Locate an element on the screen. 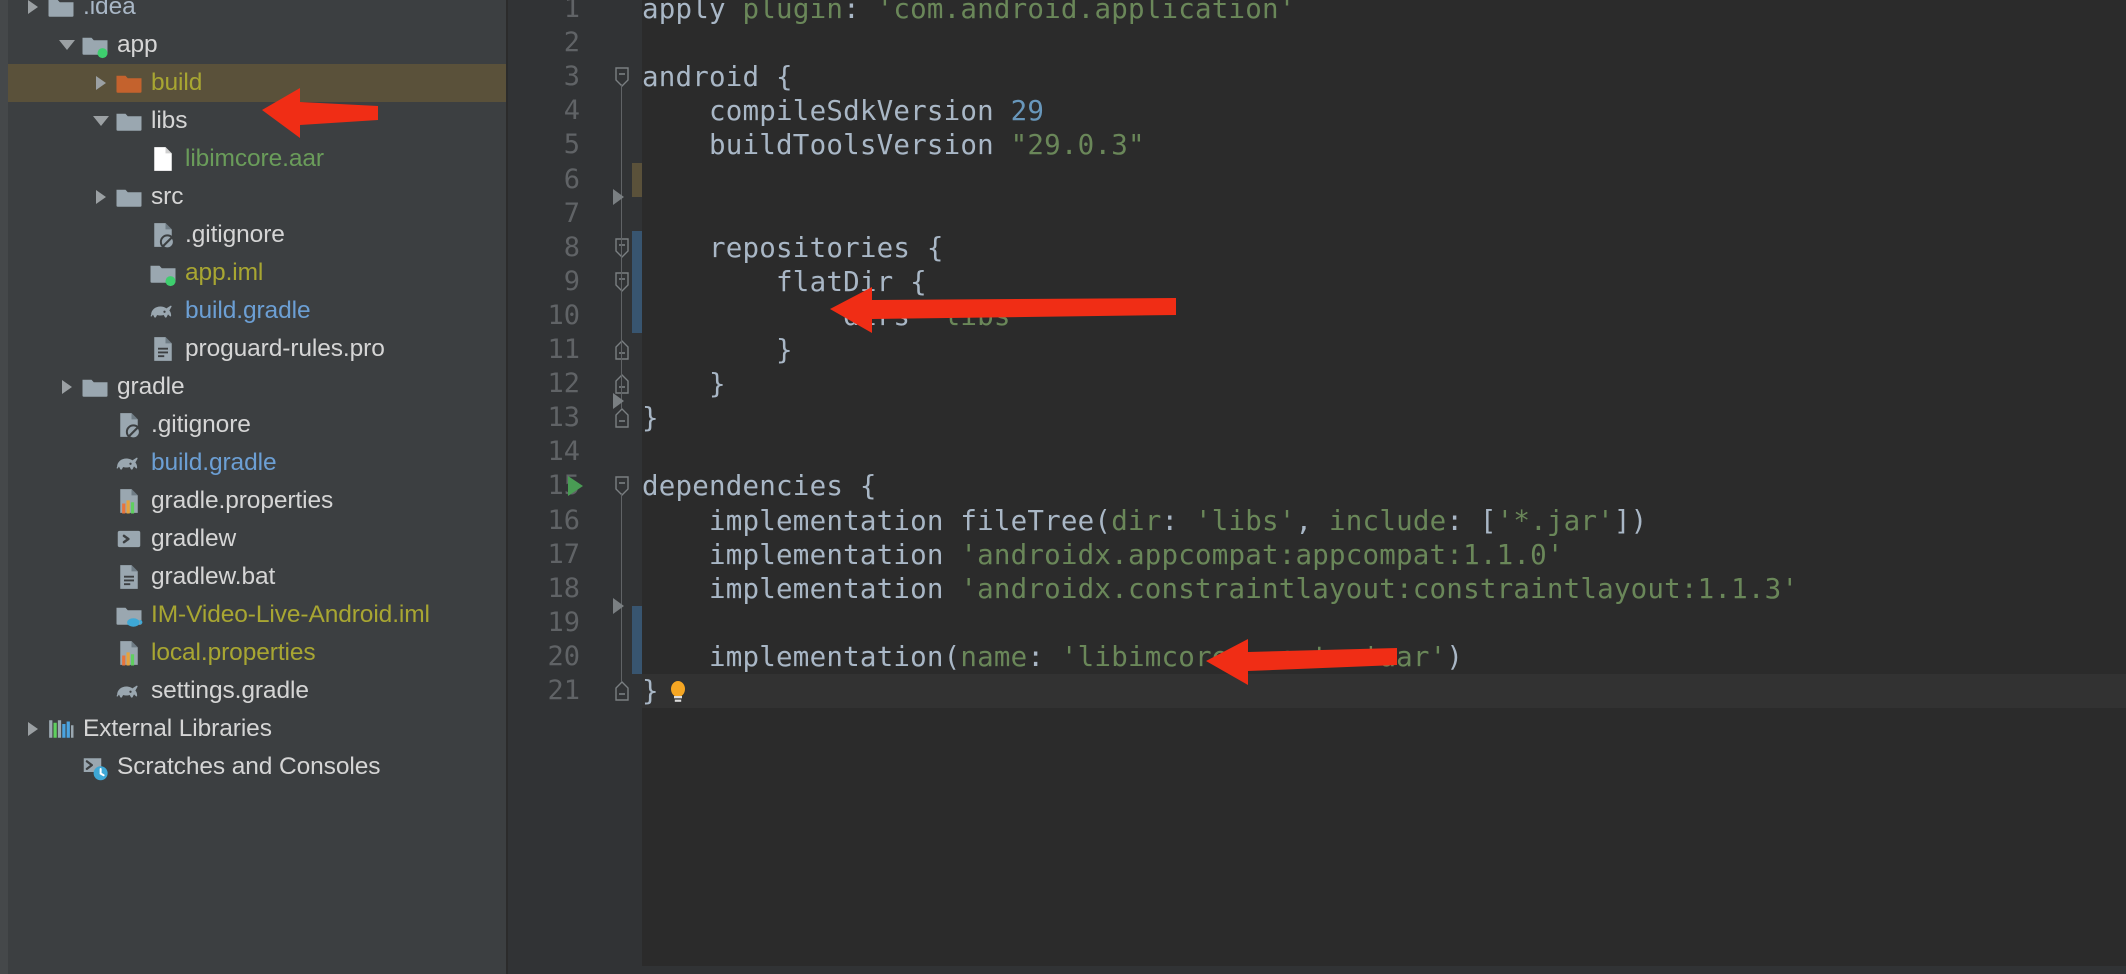  code-line: dependencies { is located at coordinates (759, 486).